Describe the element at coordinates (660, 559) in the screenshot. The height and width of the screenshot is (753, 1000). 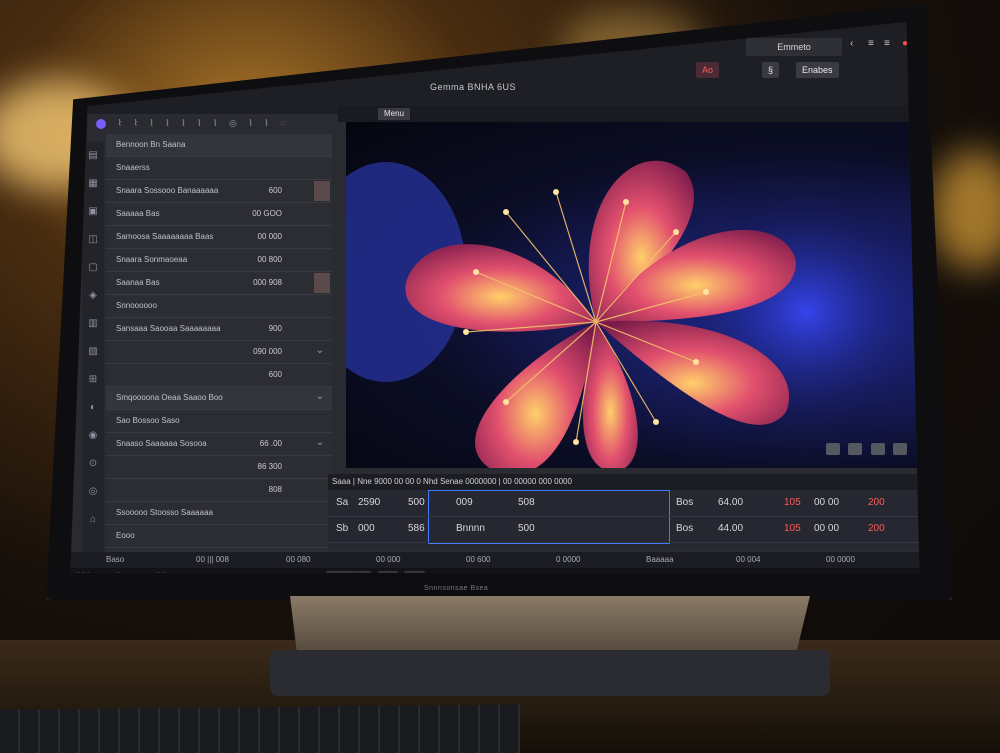
I see `bottom-bar-item: Baaaaa` at that location.